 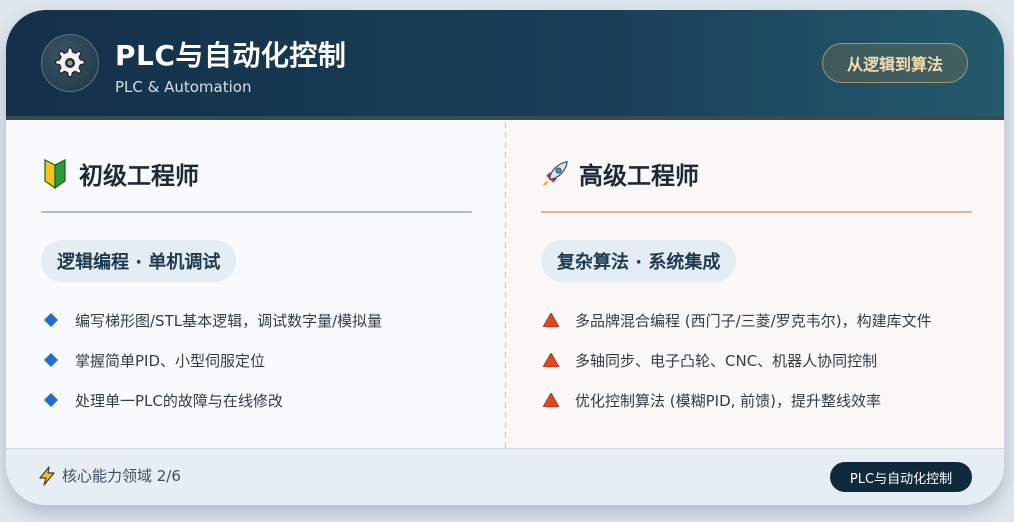 What do you see at coordinates (895, 63) in the screenshot?
I see `header-badge: 从逻辑到算法` at bounding box center [895, 63].